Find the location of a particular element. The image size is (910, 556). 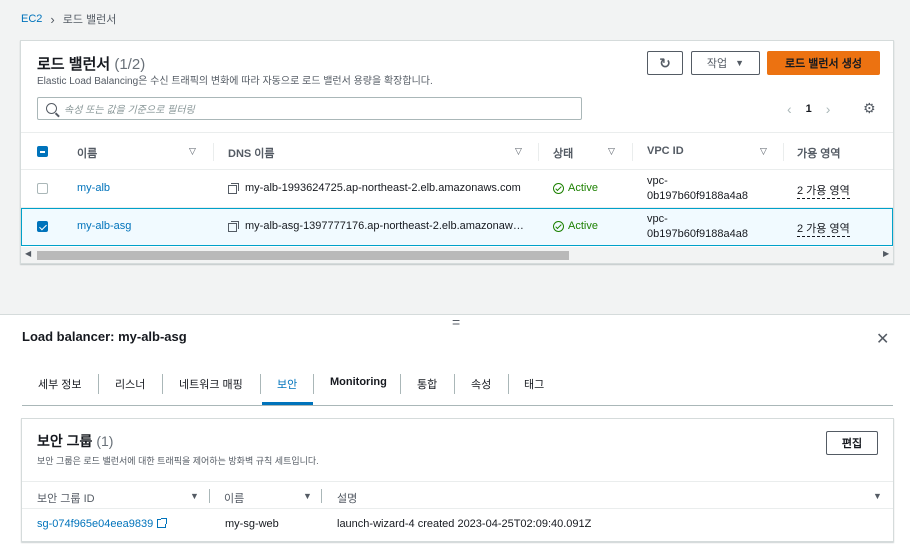

tab-attributes: 속성 is located at coordinates (481, 384).